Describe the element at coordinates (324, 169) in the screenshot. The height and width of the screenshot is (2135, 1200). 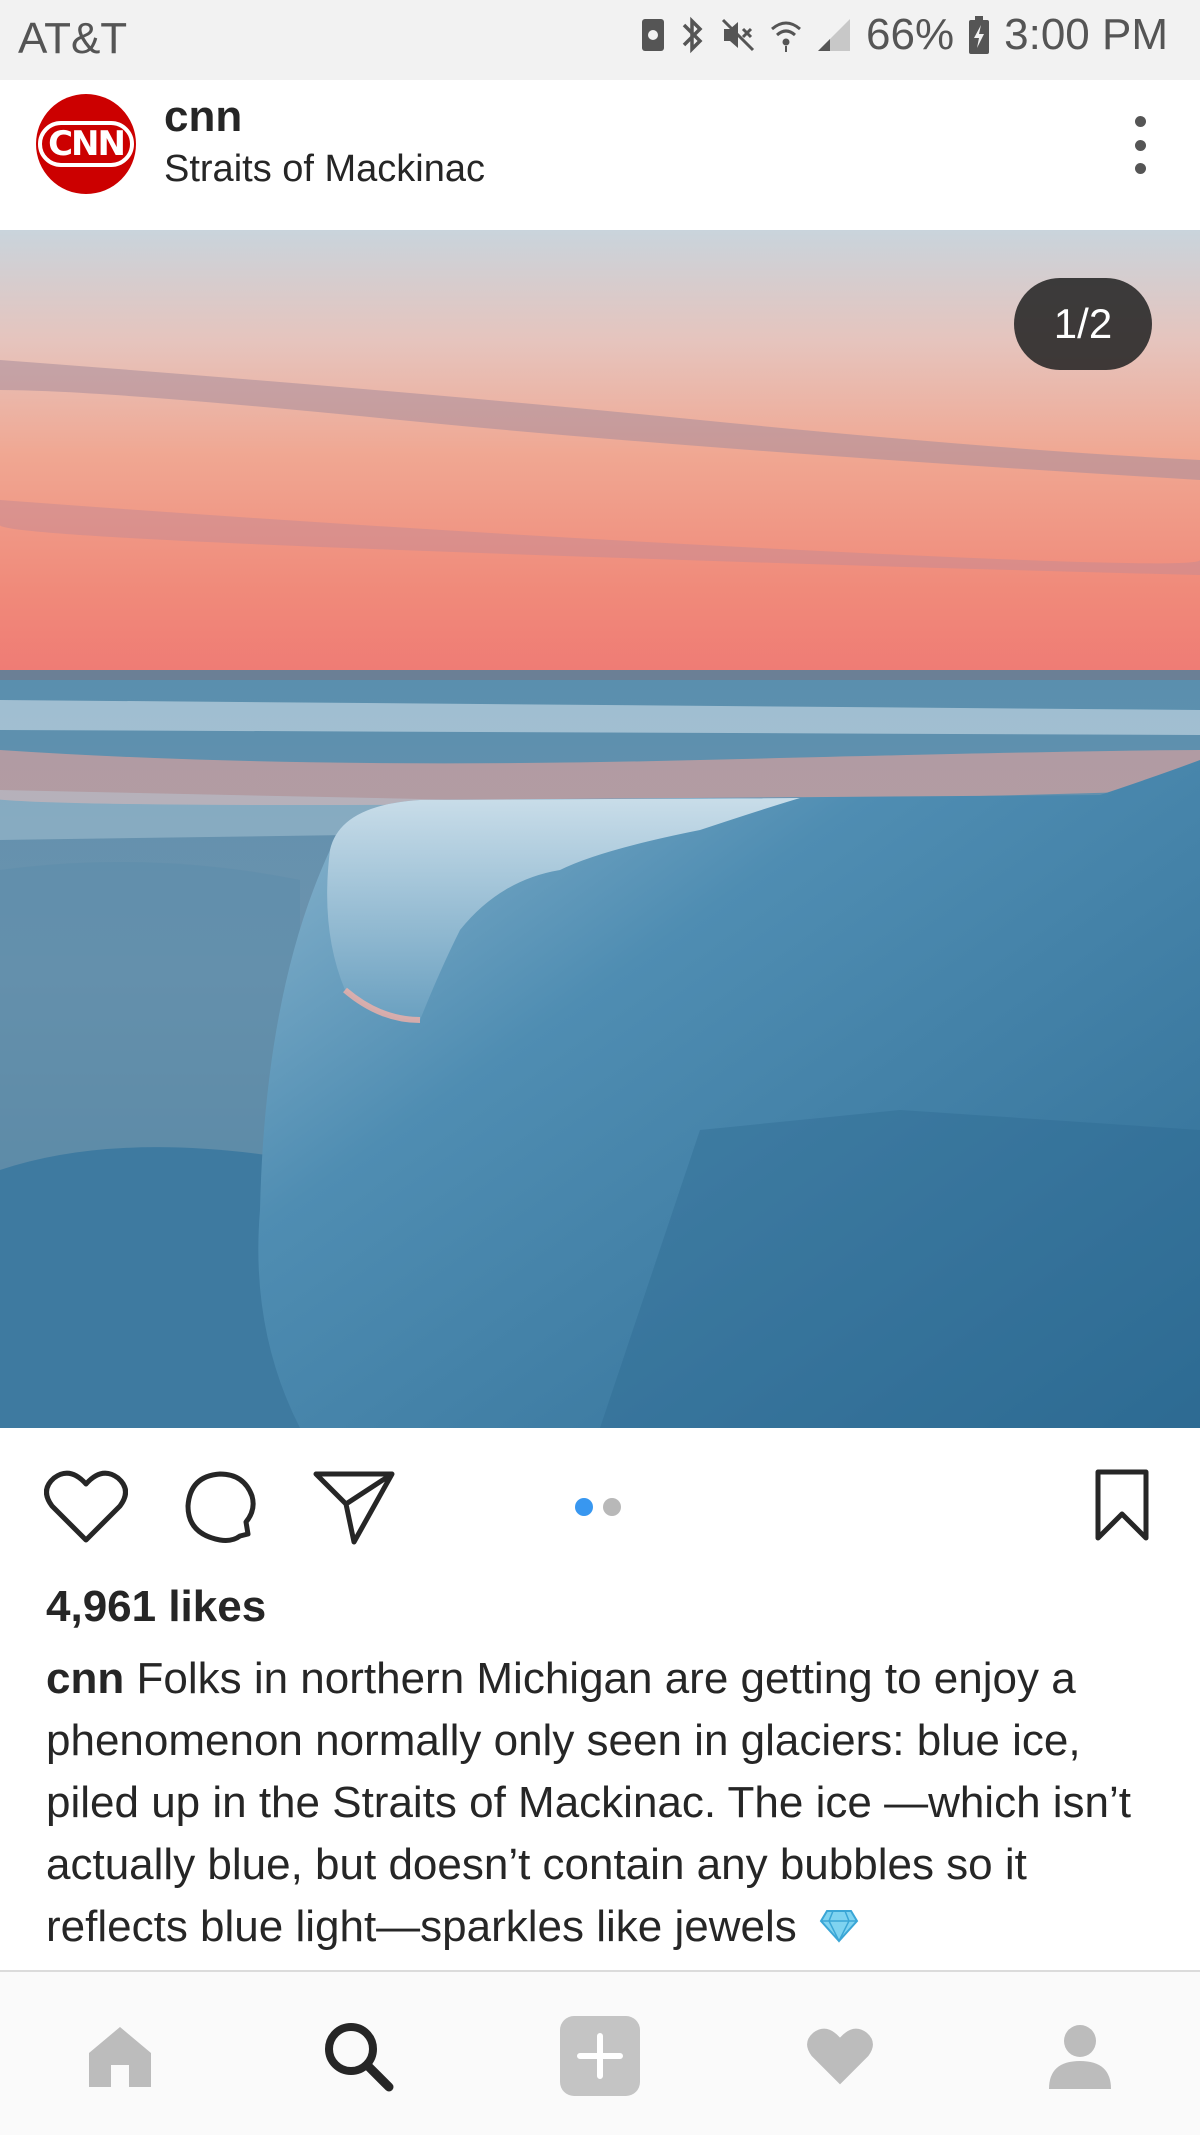
I see `post-location: Straits of Mackinac` at that location.